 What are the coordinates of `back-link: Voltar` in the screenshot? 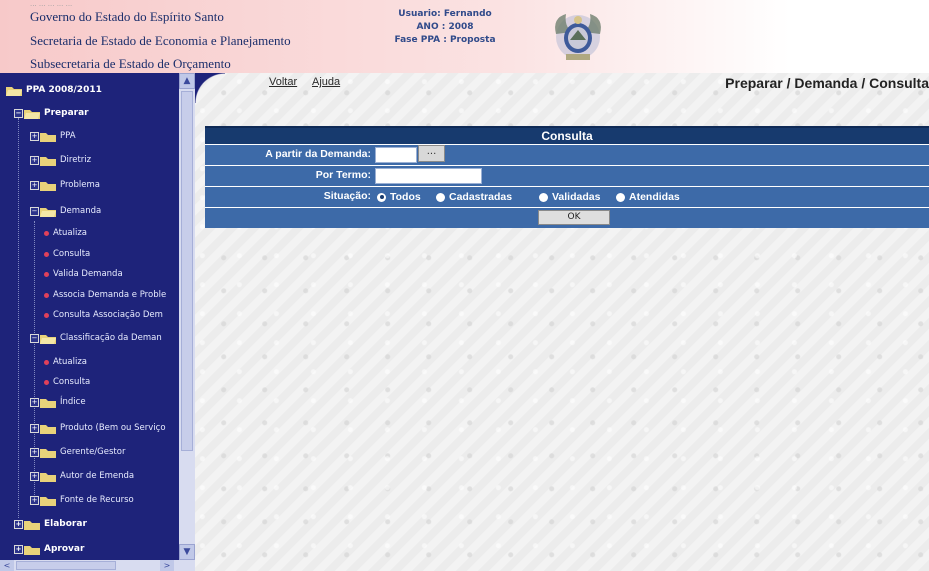 It's located at (283, 82).